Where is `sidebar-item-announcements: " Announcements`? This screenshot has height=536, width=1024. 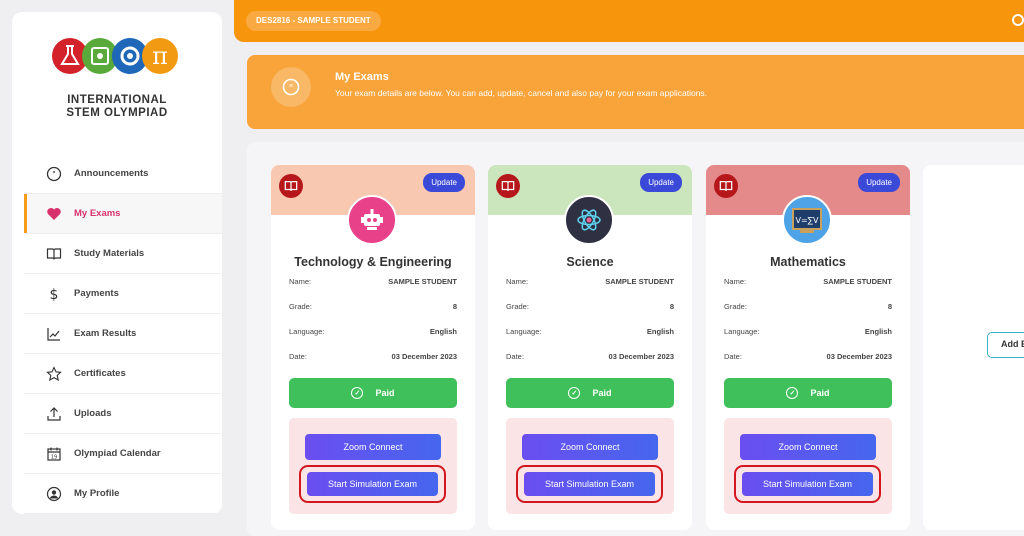
sidebar-item-announcements: " Announcements is located at coordinates (123, 174).